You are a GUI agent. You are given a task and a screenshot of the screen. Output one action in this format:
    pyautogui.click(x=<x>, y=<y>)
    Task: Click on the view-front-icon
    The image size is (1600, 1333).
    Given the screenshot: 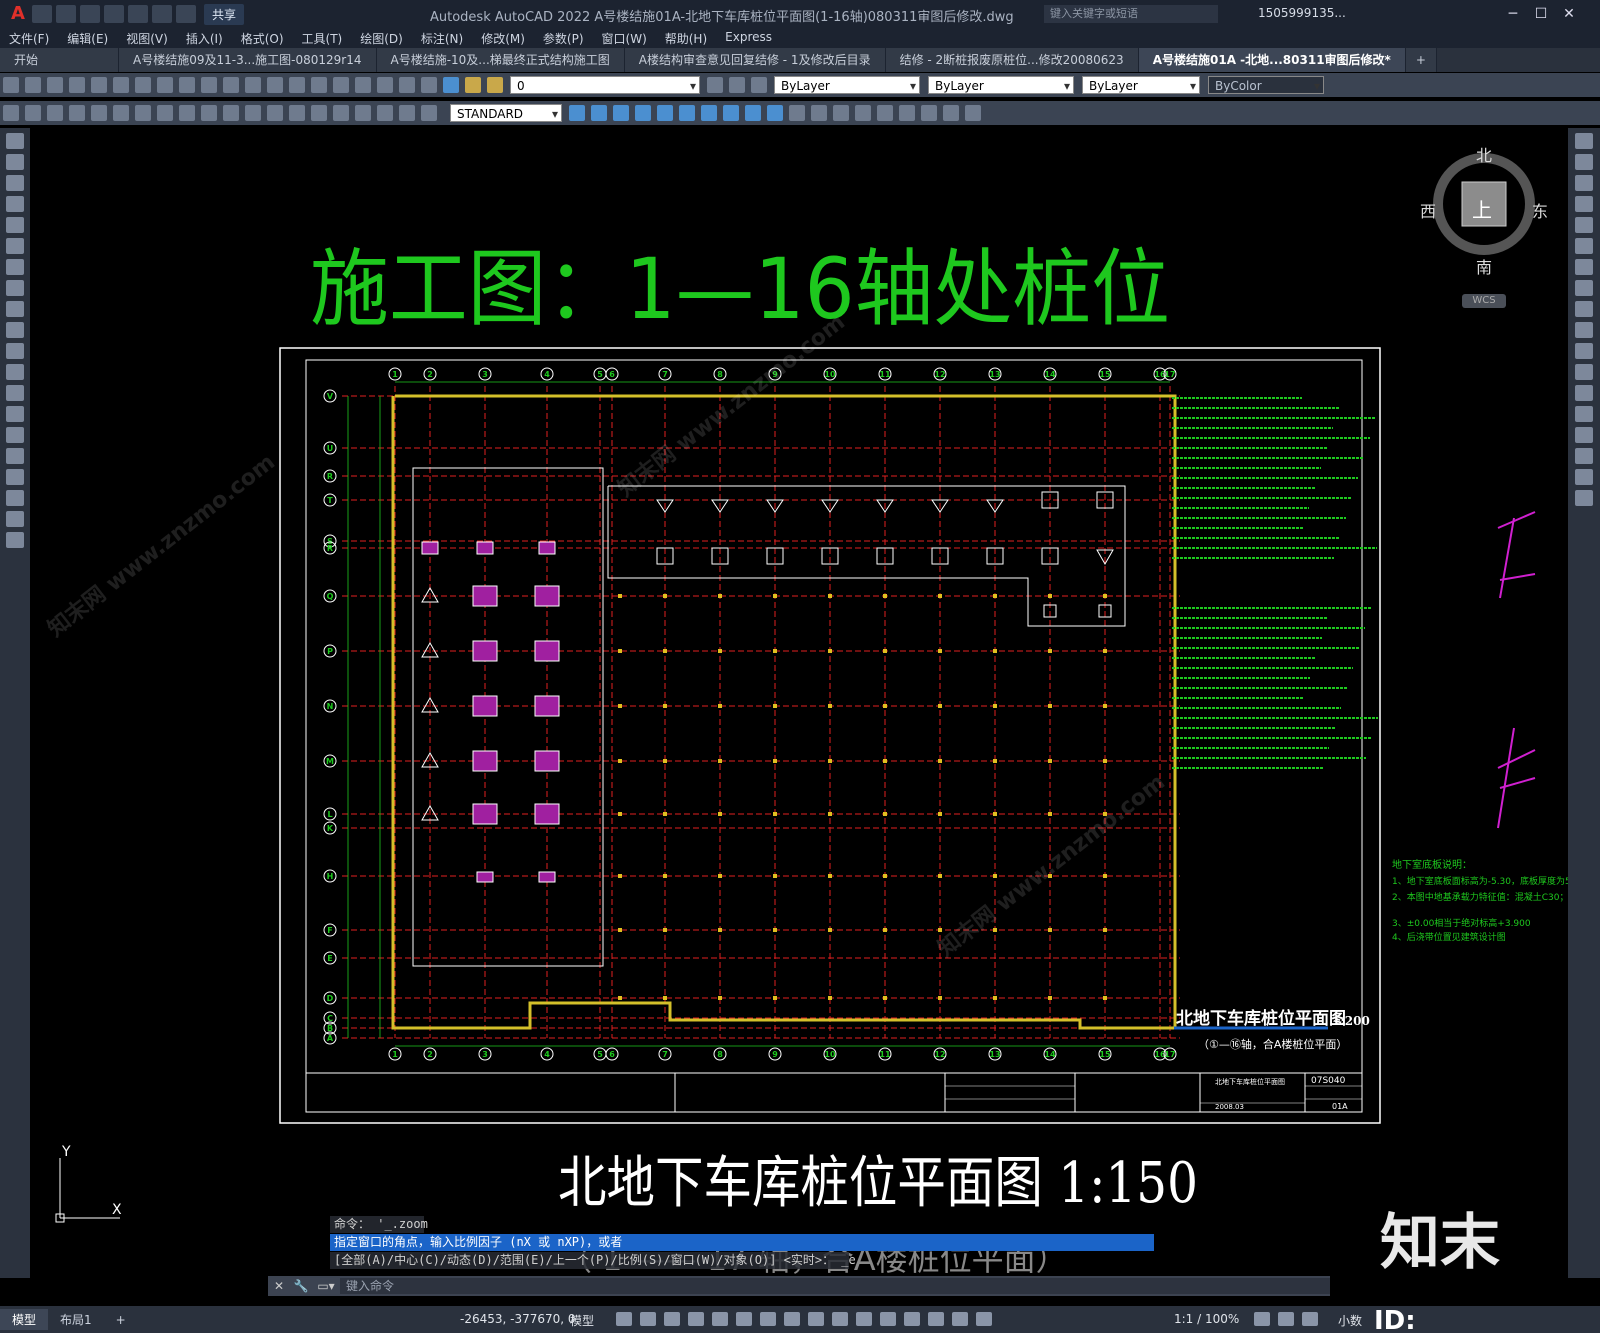 What is the action you would take?
    pyautogui.click(x=665, y=113)
    